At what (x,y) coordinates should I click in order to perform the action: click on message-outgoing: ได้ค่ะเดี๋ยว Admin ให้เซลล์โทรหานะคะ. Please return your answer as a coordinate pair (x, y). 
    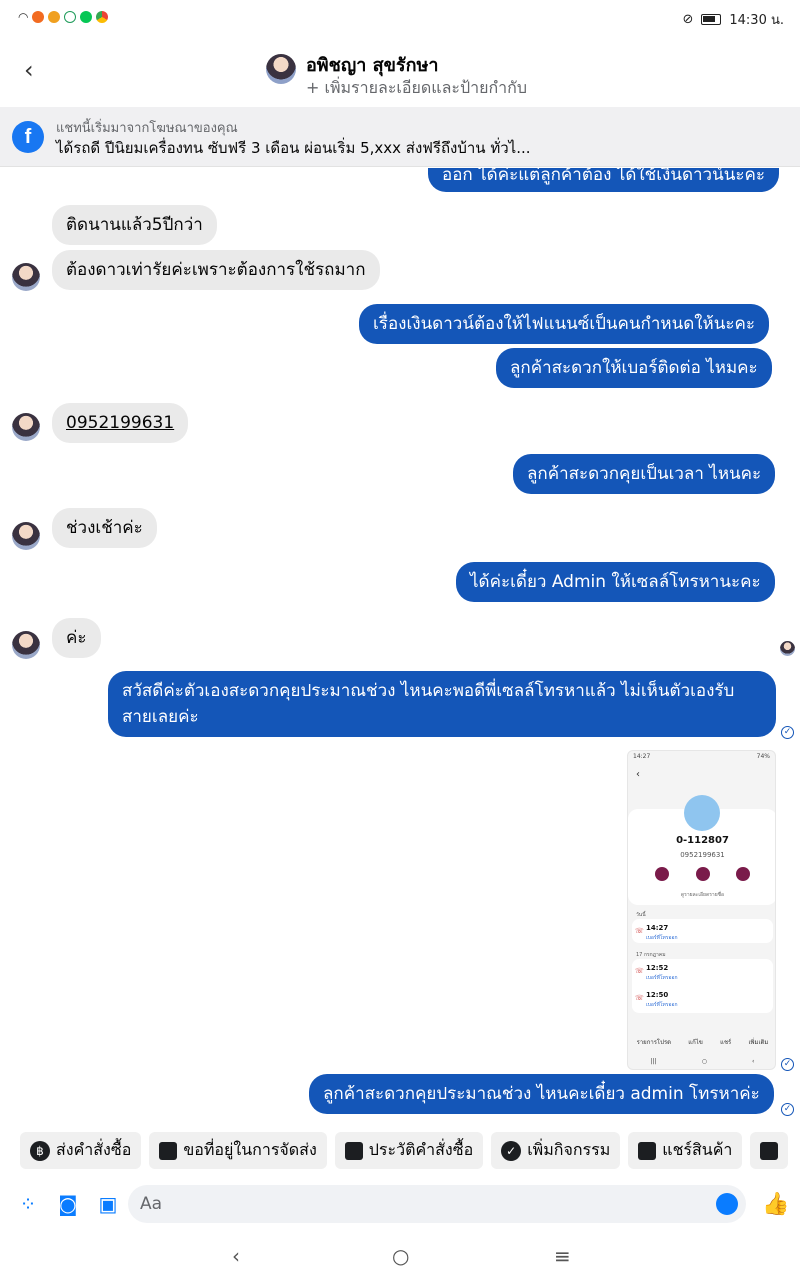
    Looking at the image, I should click on (615, 582).